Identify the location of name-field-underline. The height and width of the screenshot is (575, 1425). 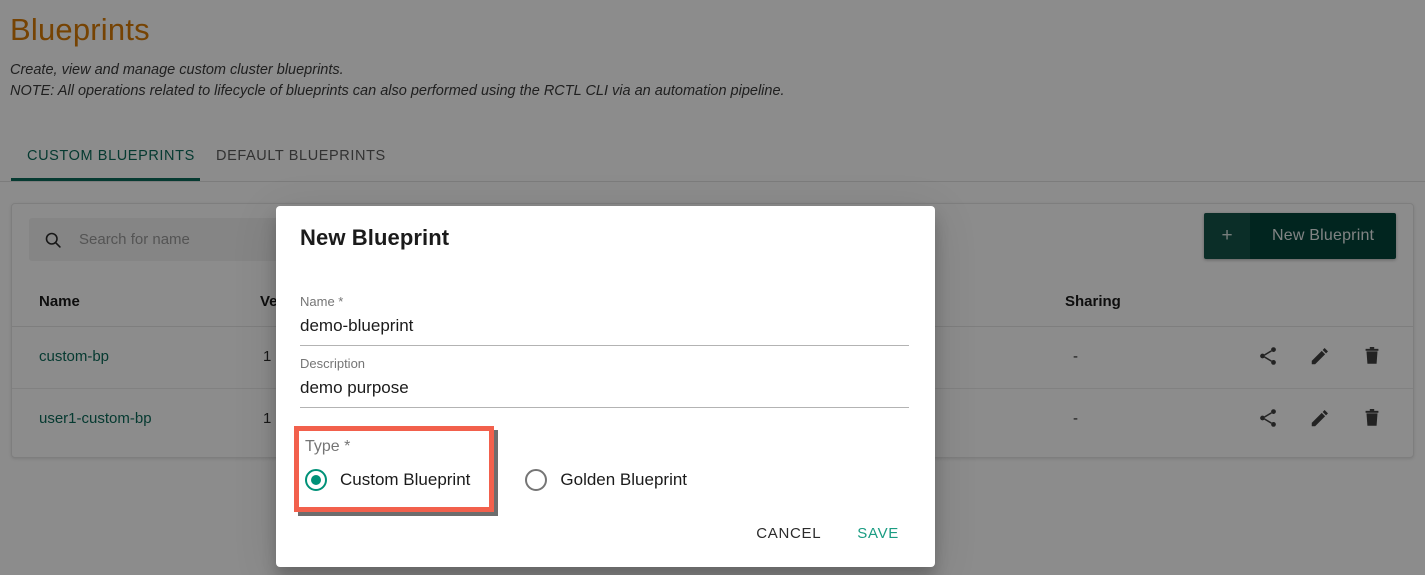
(604, 345).